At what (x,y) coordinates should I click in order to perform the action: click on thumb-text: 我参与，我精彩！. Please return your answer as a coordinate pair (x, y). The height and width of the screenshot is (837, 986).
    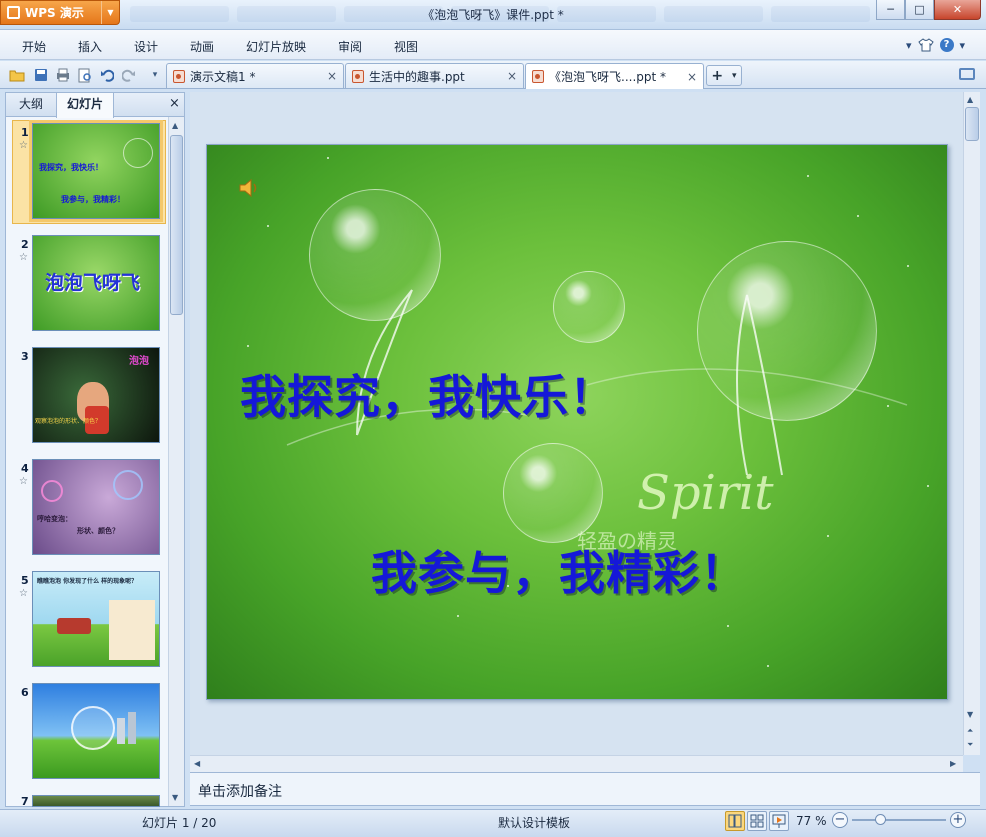
    Looking at the image, I should click on (93, 199).